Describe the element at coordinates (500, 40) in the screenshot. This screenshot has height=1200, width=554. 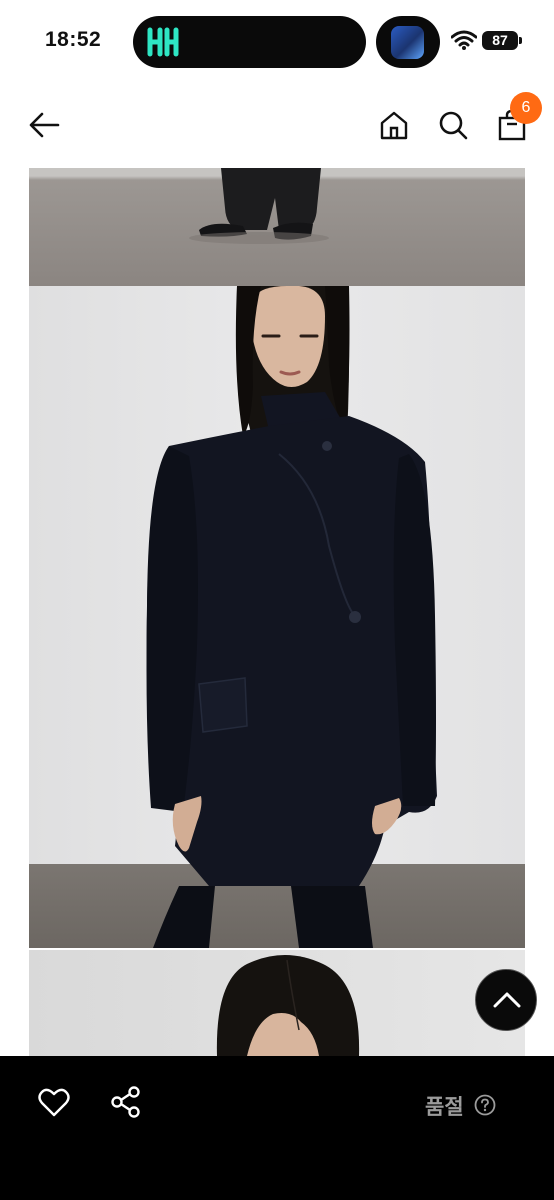
I see `battery-icon: 87` at that location.